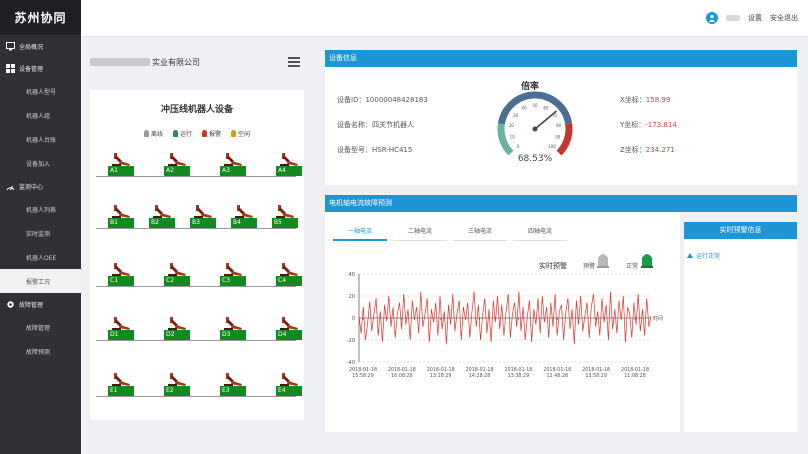  What do you see at coordinates (235, 328) in the screenshot?
I see `robot-device: D3` at bounding box center [235, 328].